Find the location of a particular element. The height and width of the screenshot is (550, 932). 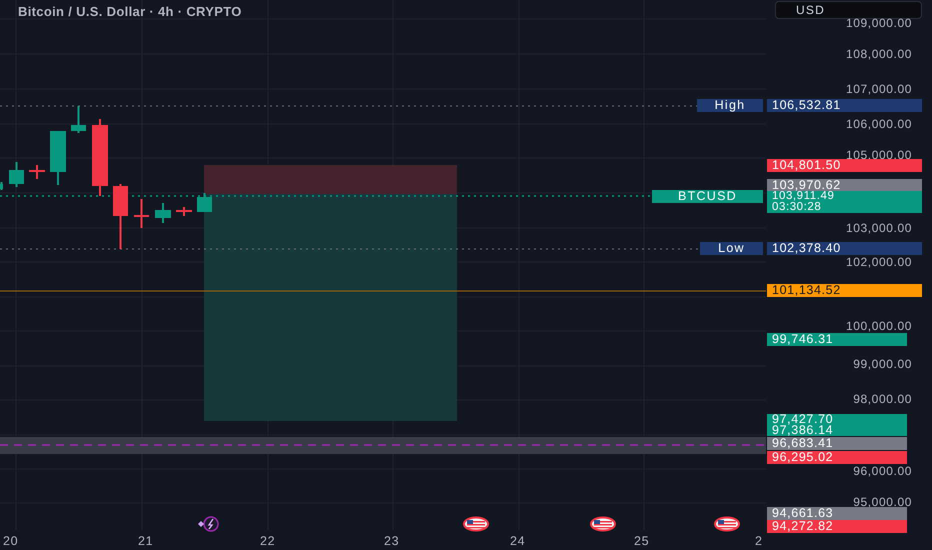

price-label: 101,134.52 is located at coordinates (844, 290).